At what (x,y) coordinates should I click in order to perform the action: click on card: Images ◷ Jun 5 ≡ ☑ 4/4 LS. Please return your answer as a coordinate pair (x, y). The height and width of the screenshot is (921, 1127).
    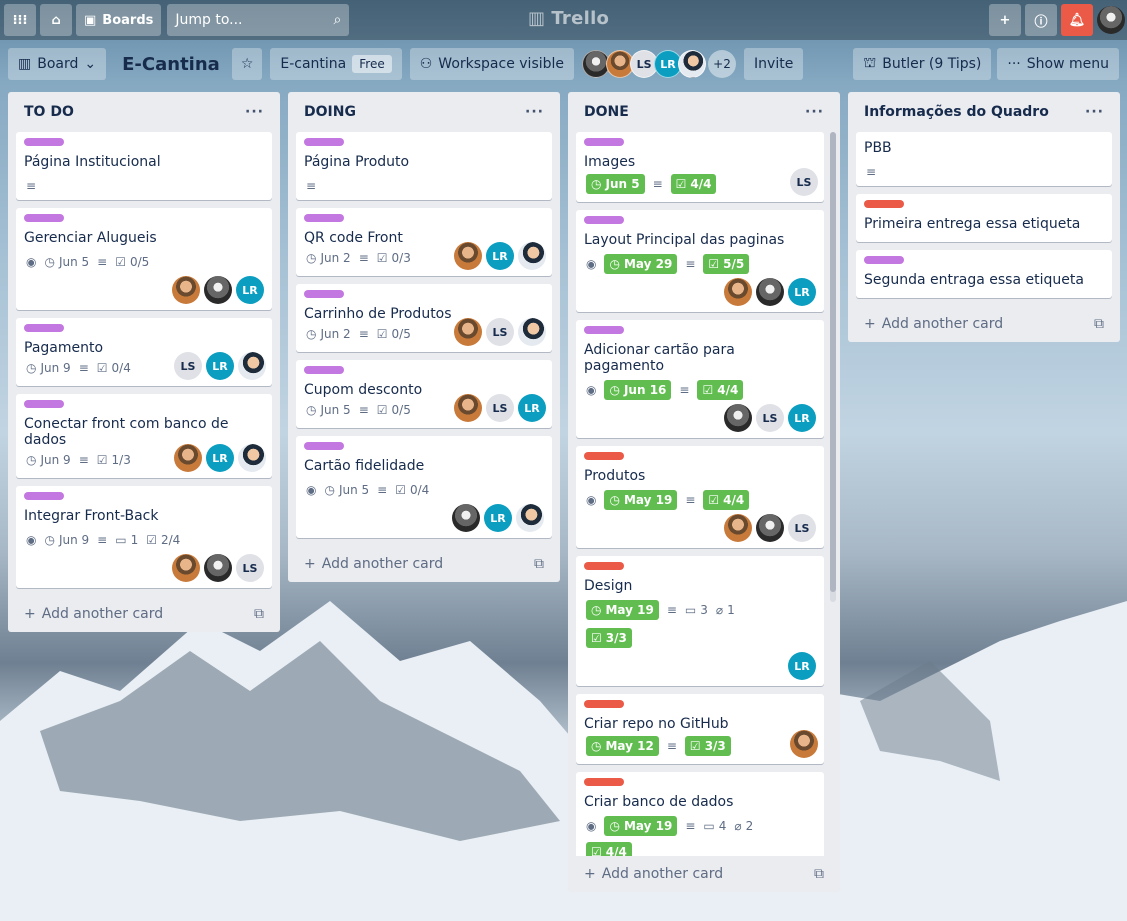
    Looking at the image, I should click on (700, 167).